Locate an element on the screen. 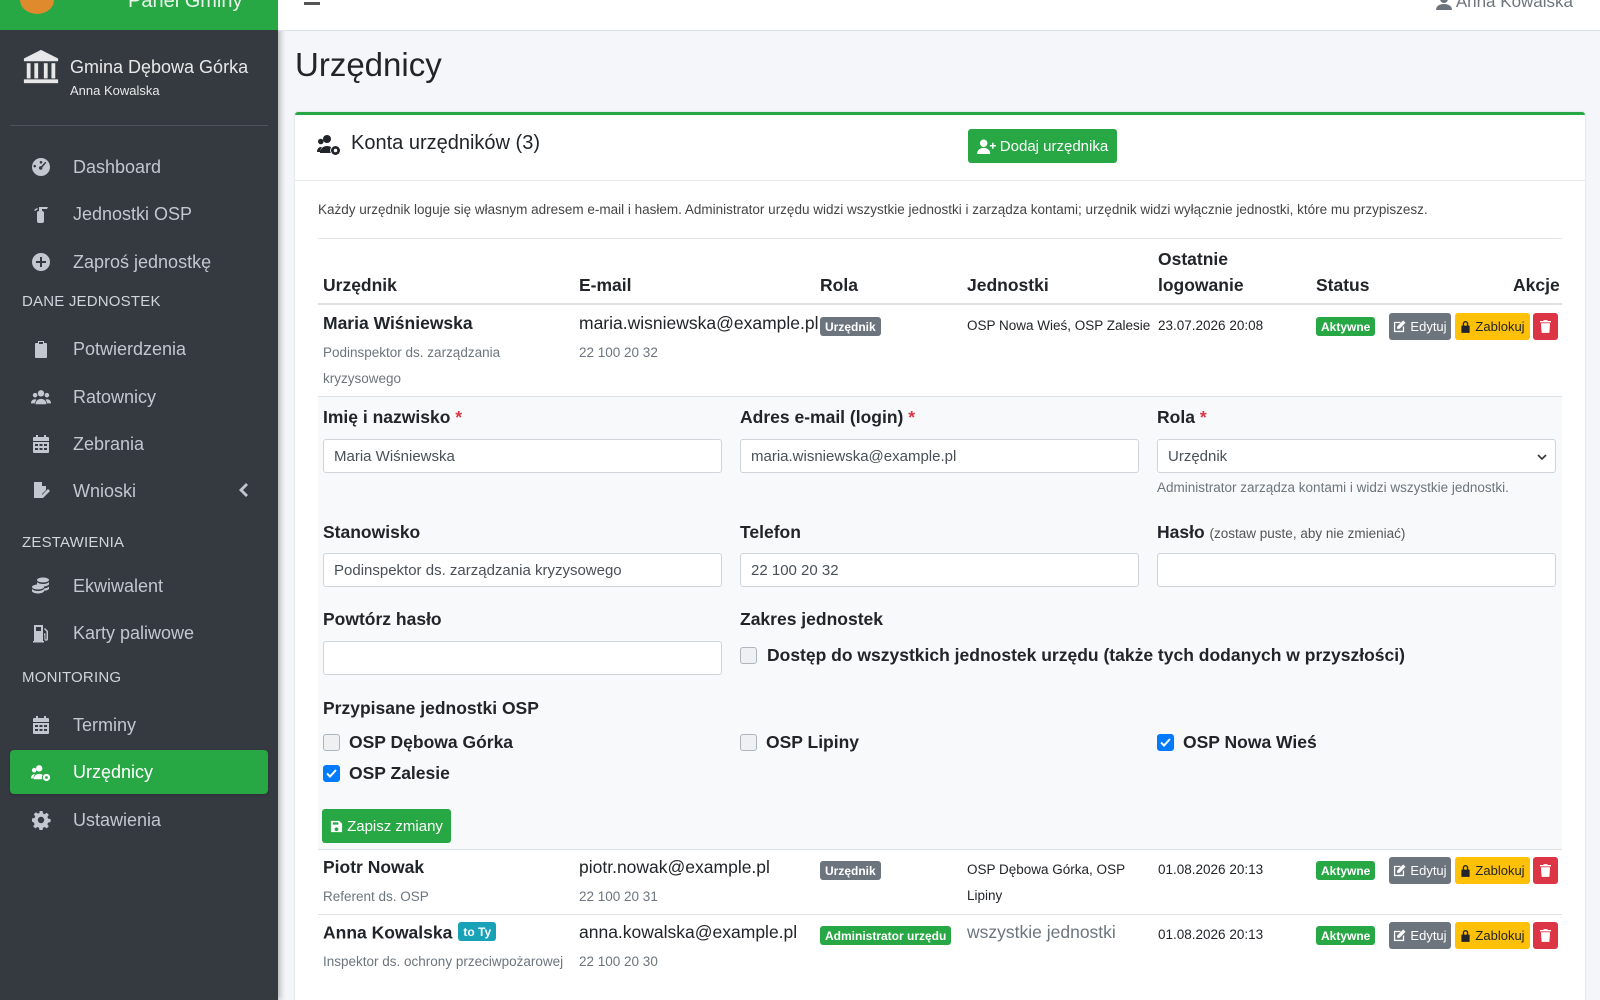  name-field: Maria Wiśniewska is located at coordinates (522, 456).